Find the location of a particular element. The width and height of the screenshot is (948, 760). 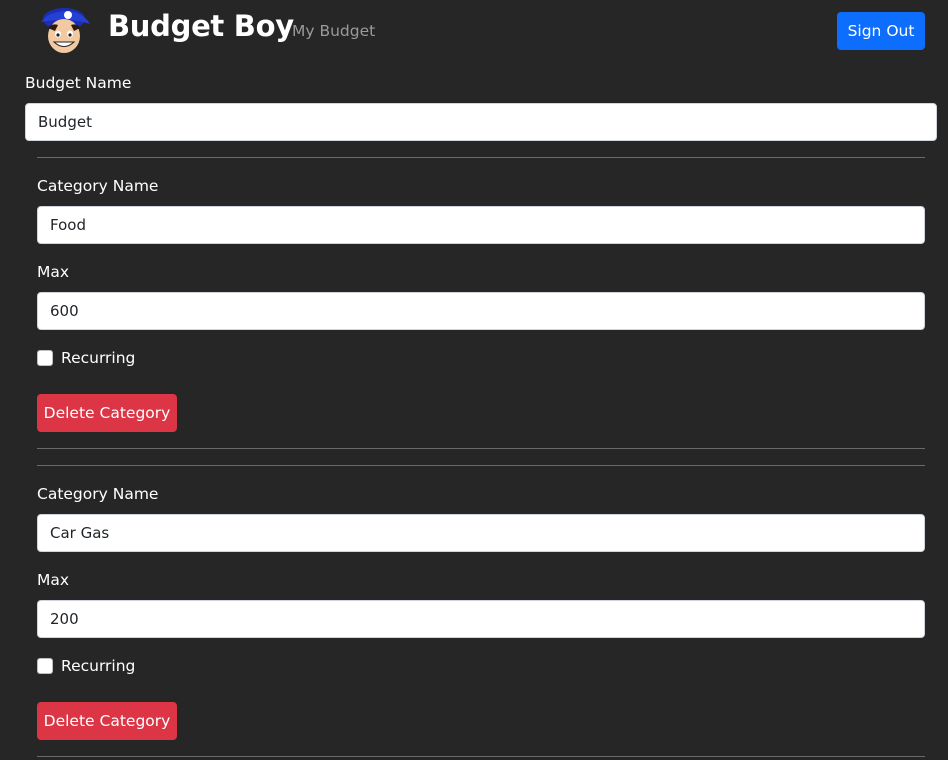

budget-name-input is located at coordinates (481, 122).